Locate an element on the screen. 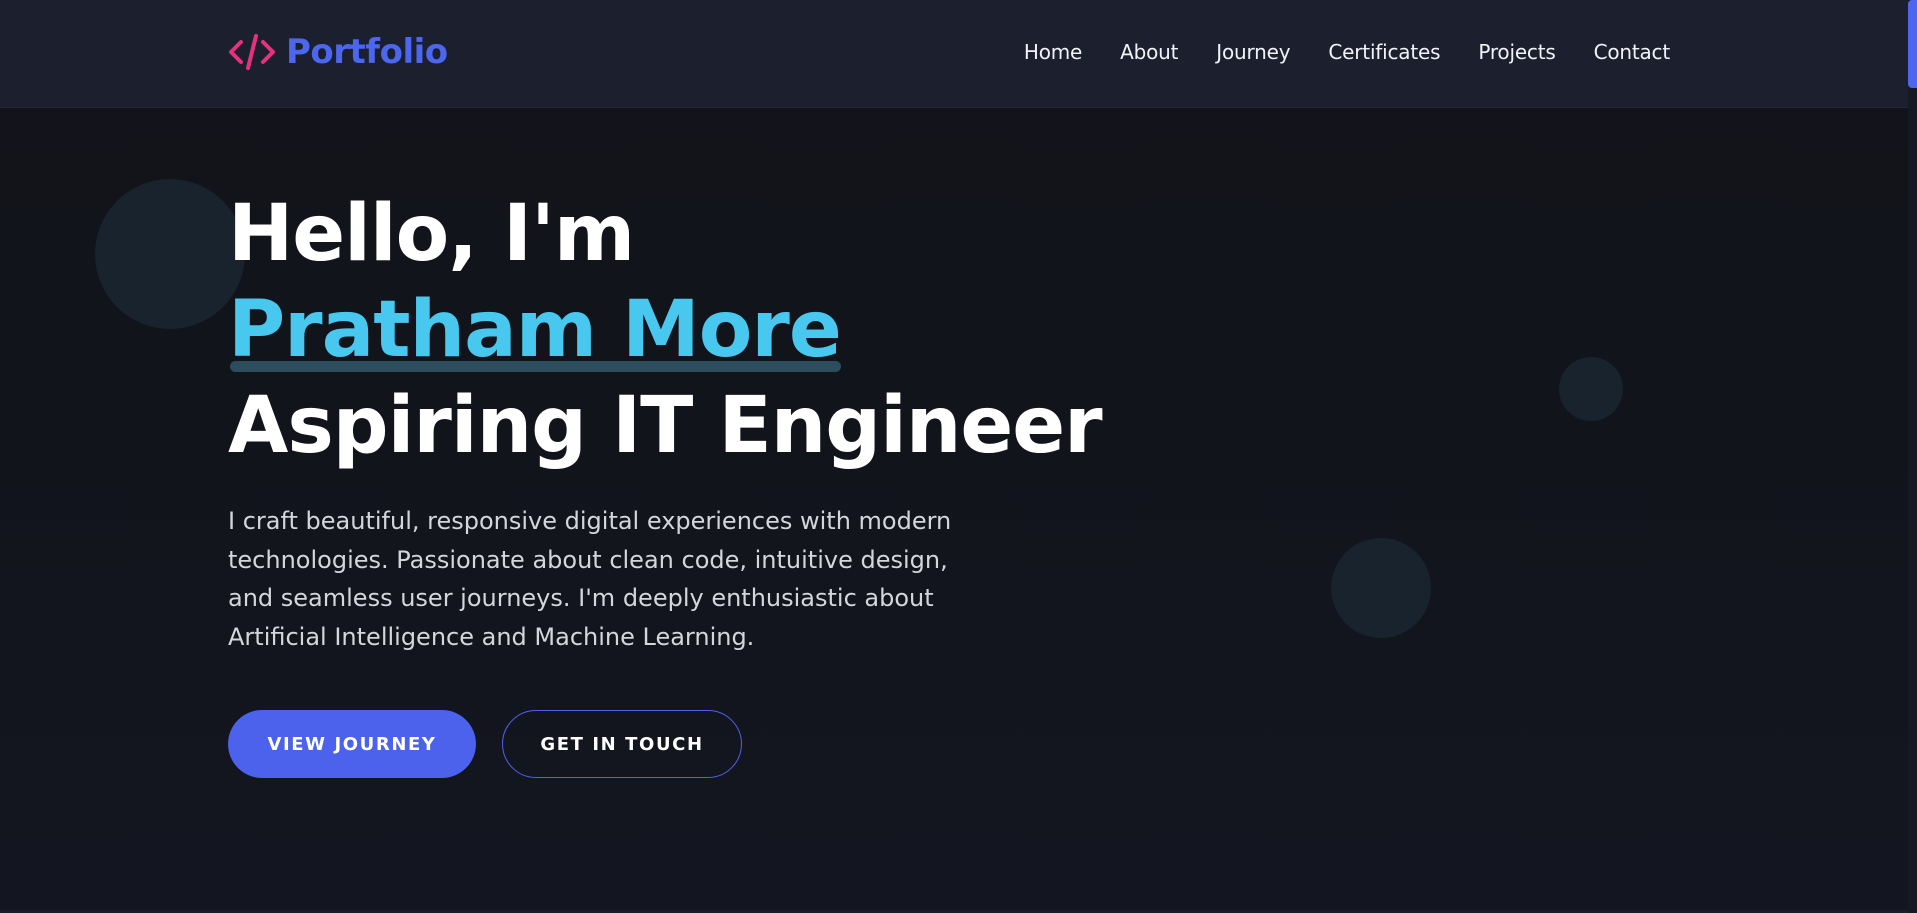  hero-name: Pratham More is located at coordinates (535, 330).